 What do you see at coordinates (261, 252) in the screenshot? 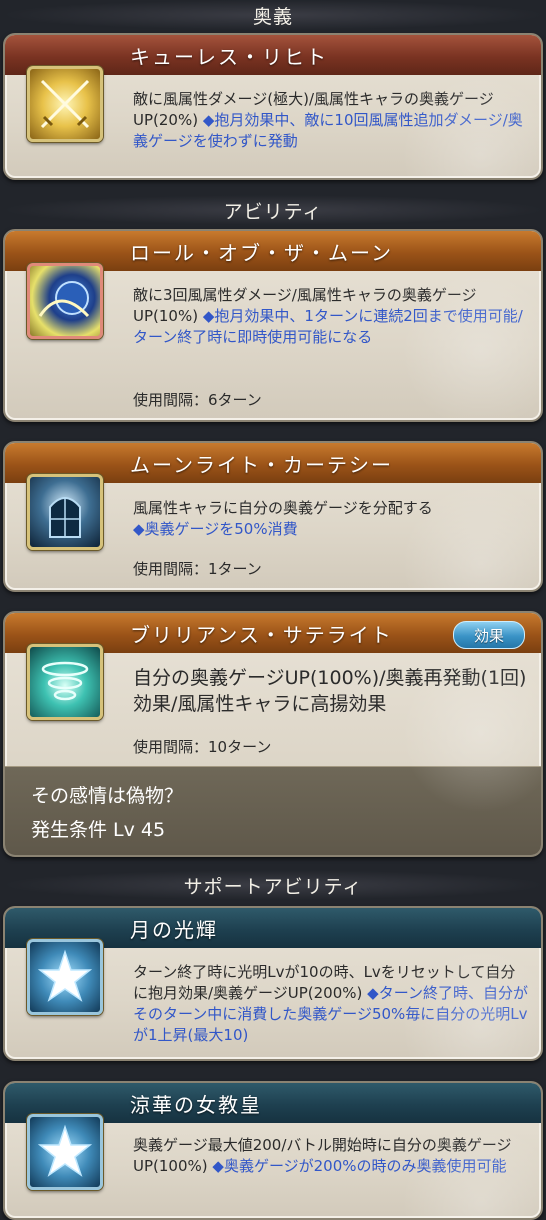
I see `ability-name: ロール・オブ・ザ・ムーン` at bounding box center [261, 252].